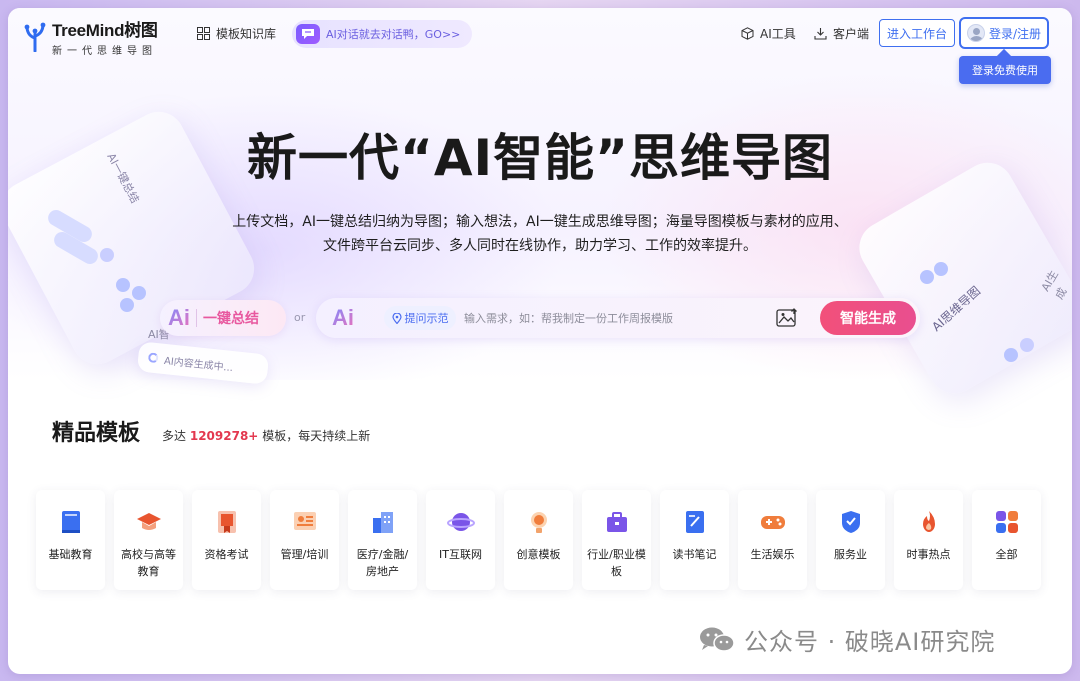 The height and width of the screenshot is (681, 1080). What do you see at coordinates (226, 522) in the screenshot?
I see `certificate-icon` at bounding box center [226, 522].